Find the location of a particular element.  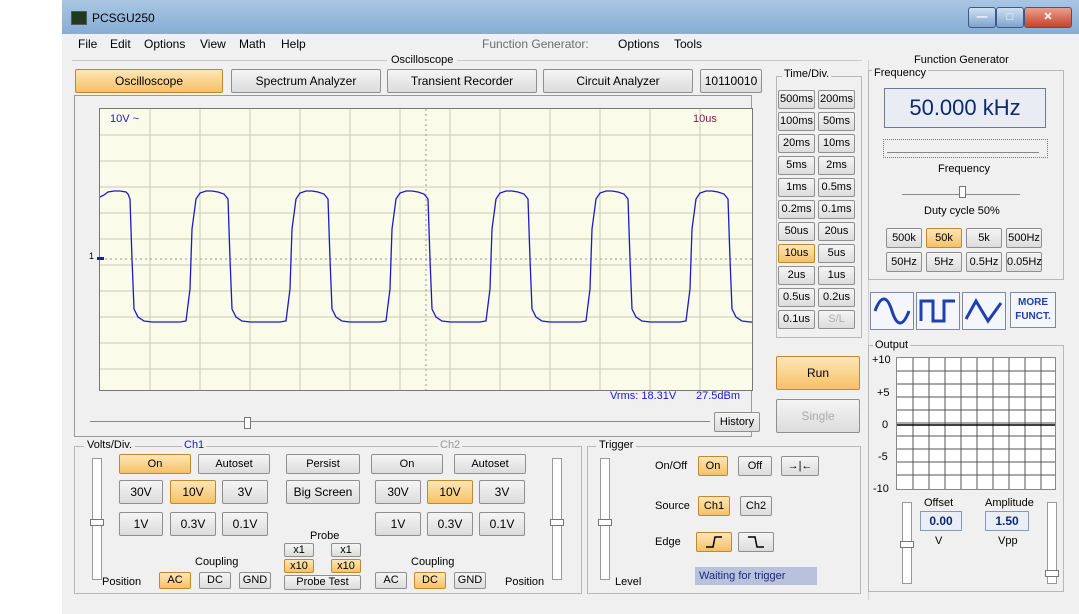

tab-oscilloscope: Oscilloscope is located at coordinates (149, 81).